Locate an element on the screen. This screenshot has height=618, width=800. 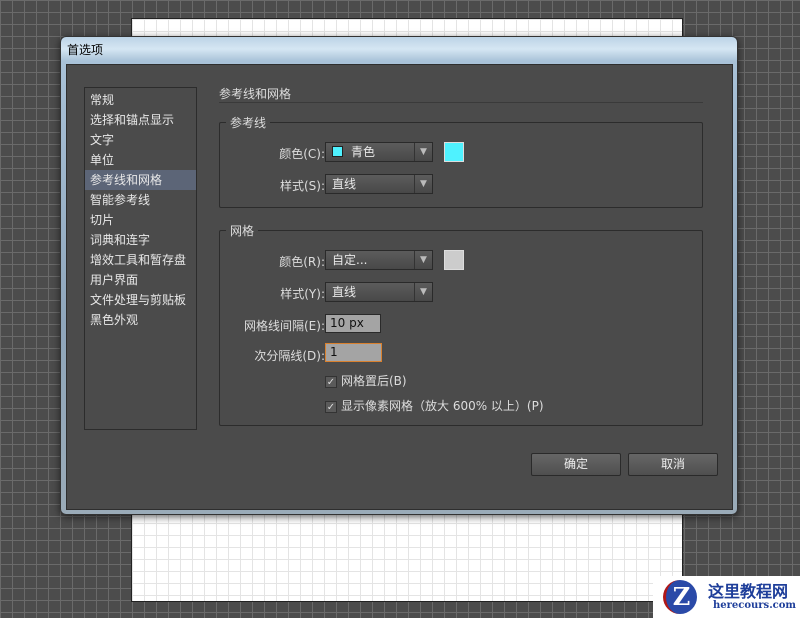
dialog-title: 首选项 is located at coordinates (85, 50).